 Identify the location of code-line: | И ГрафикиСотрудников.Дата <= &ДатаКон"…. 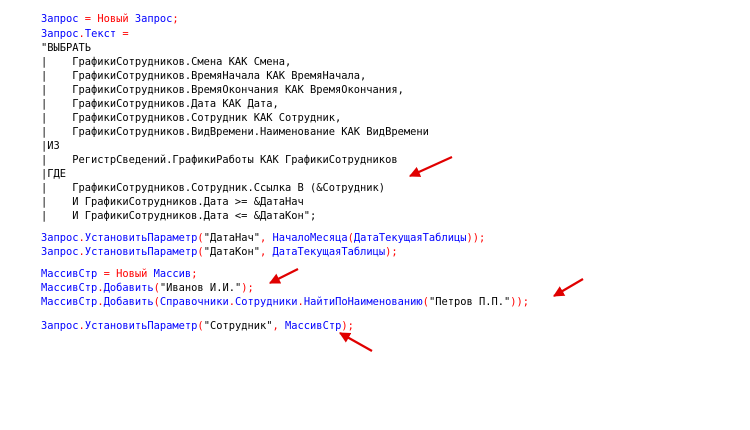
(178, 216).